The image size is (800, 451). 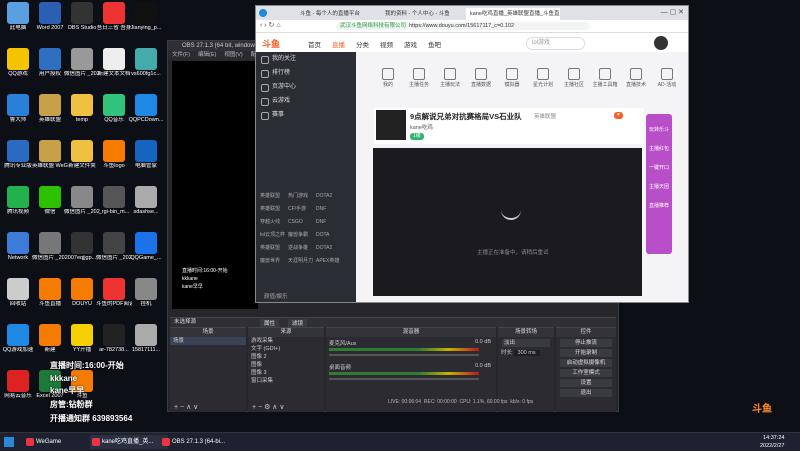 What do you see at coordinates (18, 252) in the screenshot?
I see `desktop-icon: Network` at bounding box center [18, 252].